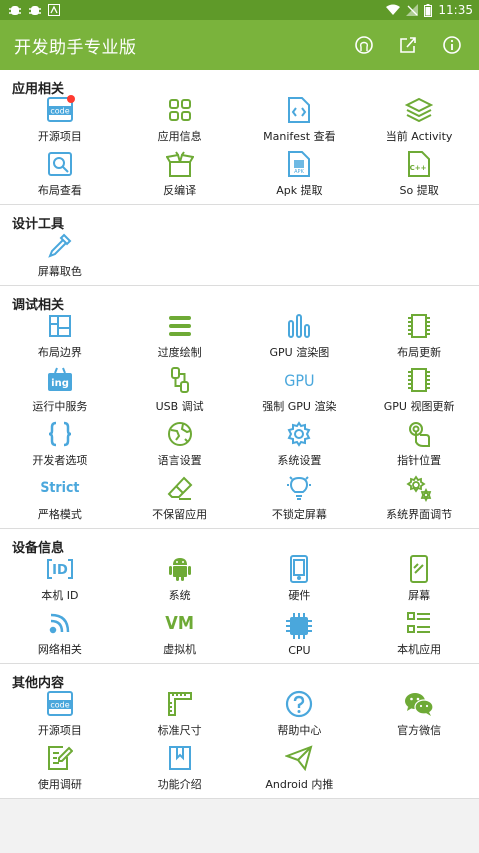  Describe the element at coordinates (419, 730) in the screenshot. I see `tool-label: 官方微信` at that location.